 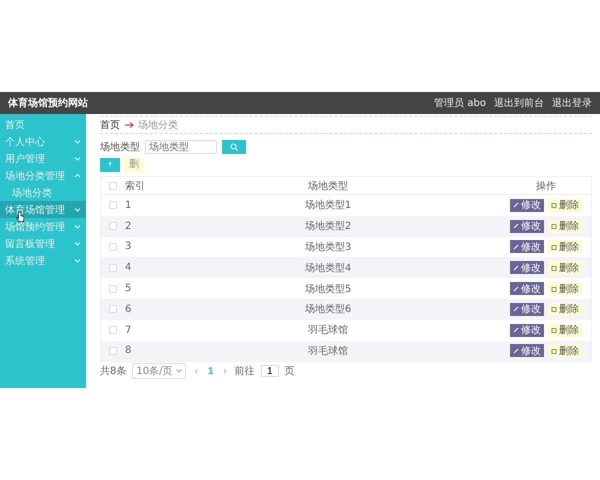 I want to click on table-cell-text: 3, so click(x=128, y=246).